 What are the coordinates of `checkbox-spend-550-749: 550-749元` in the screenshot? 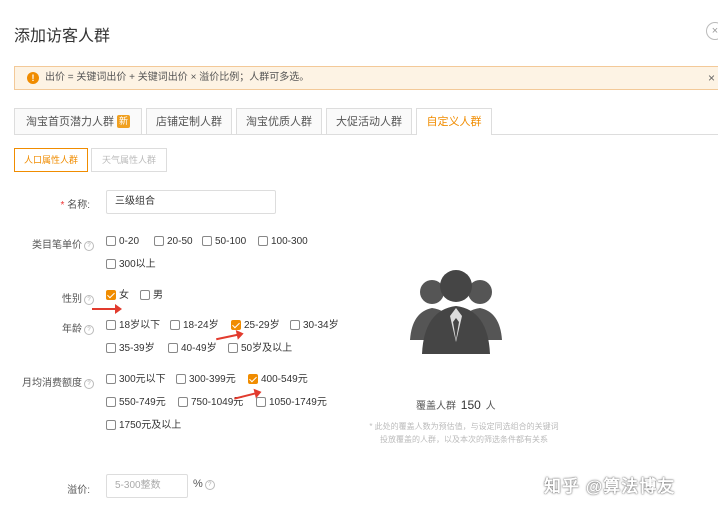 It's located at (136, 403).